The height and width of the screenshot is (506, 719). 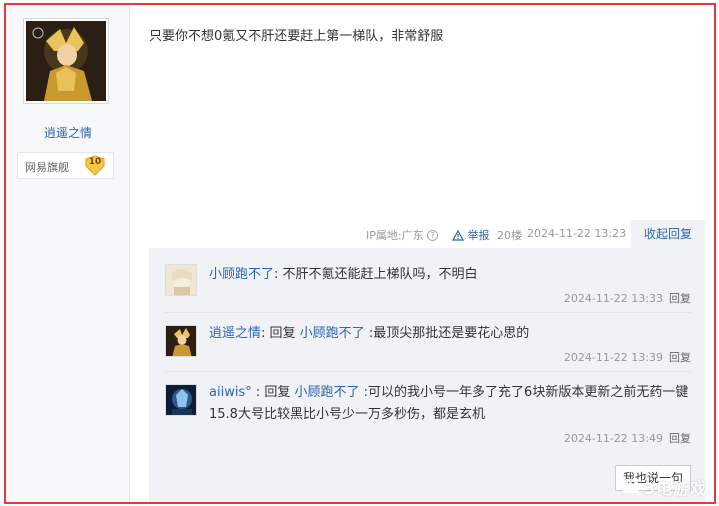 I want to click on reply-content: 不肝不氪还能赶上梯队吗，不明白, so click(x=380, y=274).